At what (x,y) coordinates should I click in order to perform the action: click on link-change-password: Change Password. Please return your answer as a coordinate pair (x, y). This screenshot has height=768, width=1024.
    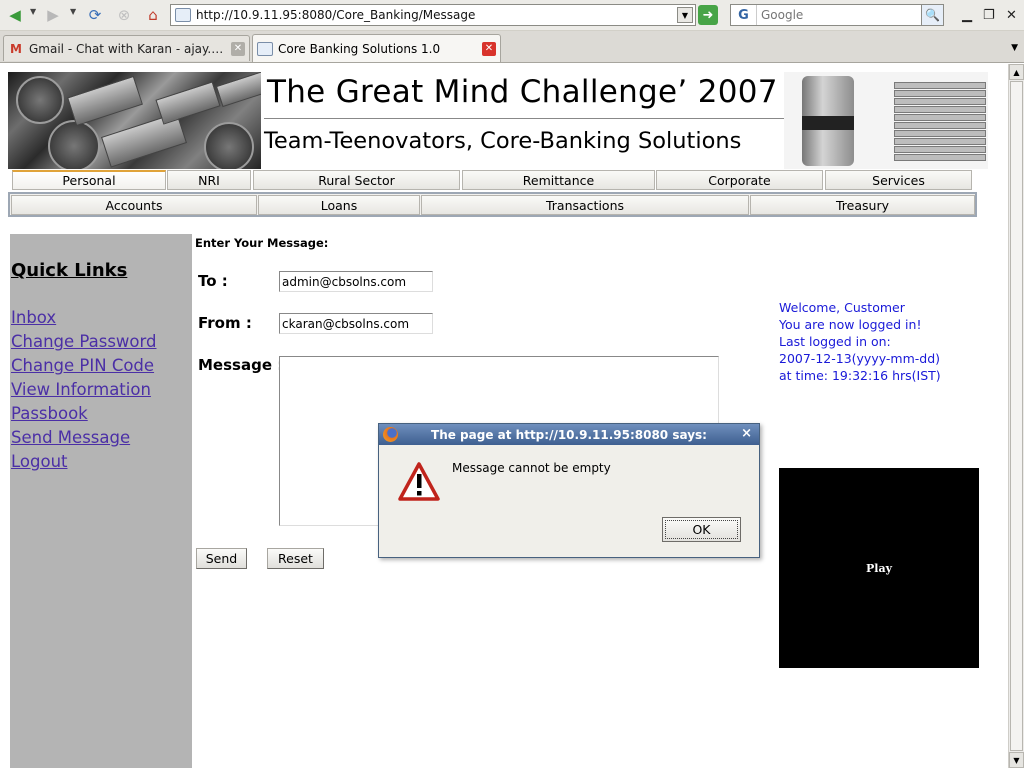
    Looking at the image, I should click on (84, 344).